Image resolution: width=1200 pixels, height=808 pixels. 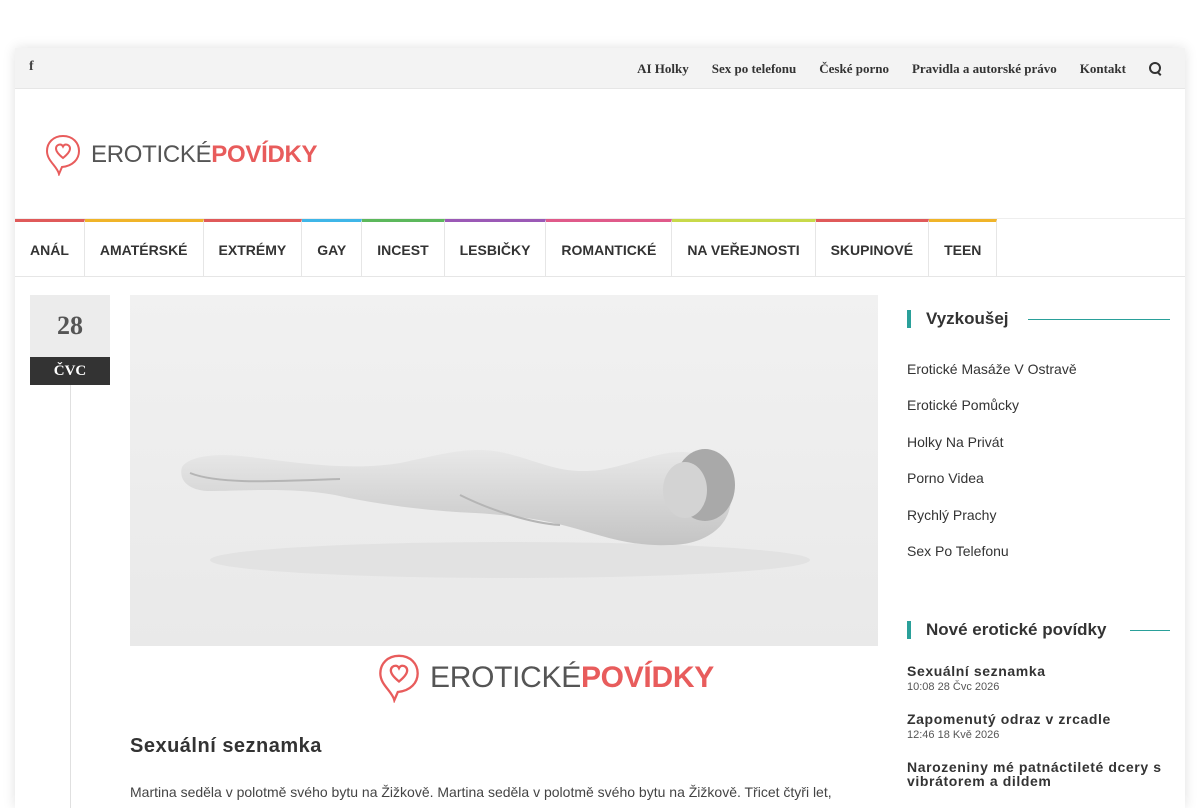 I want to click on top-link-ceske-porno: České porno, so click(x=854, y=69).